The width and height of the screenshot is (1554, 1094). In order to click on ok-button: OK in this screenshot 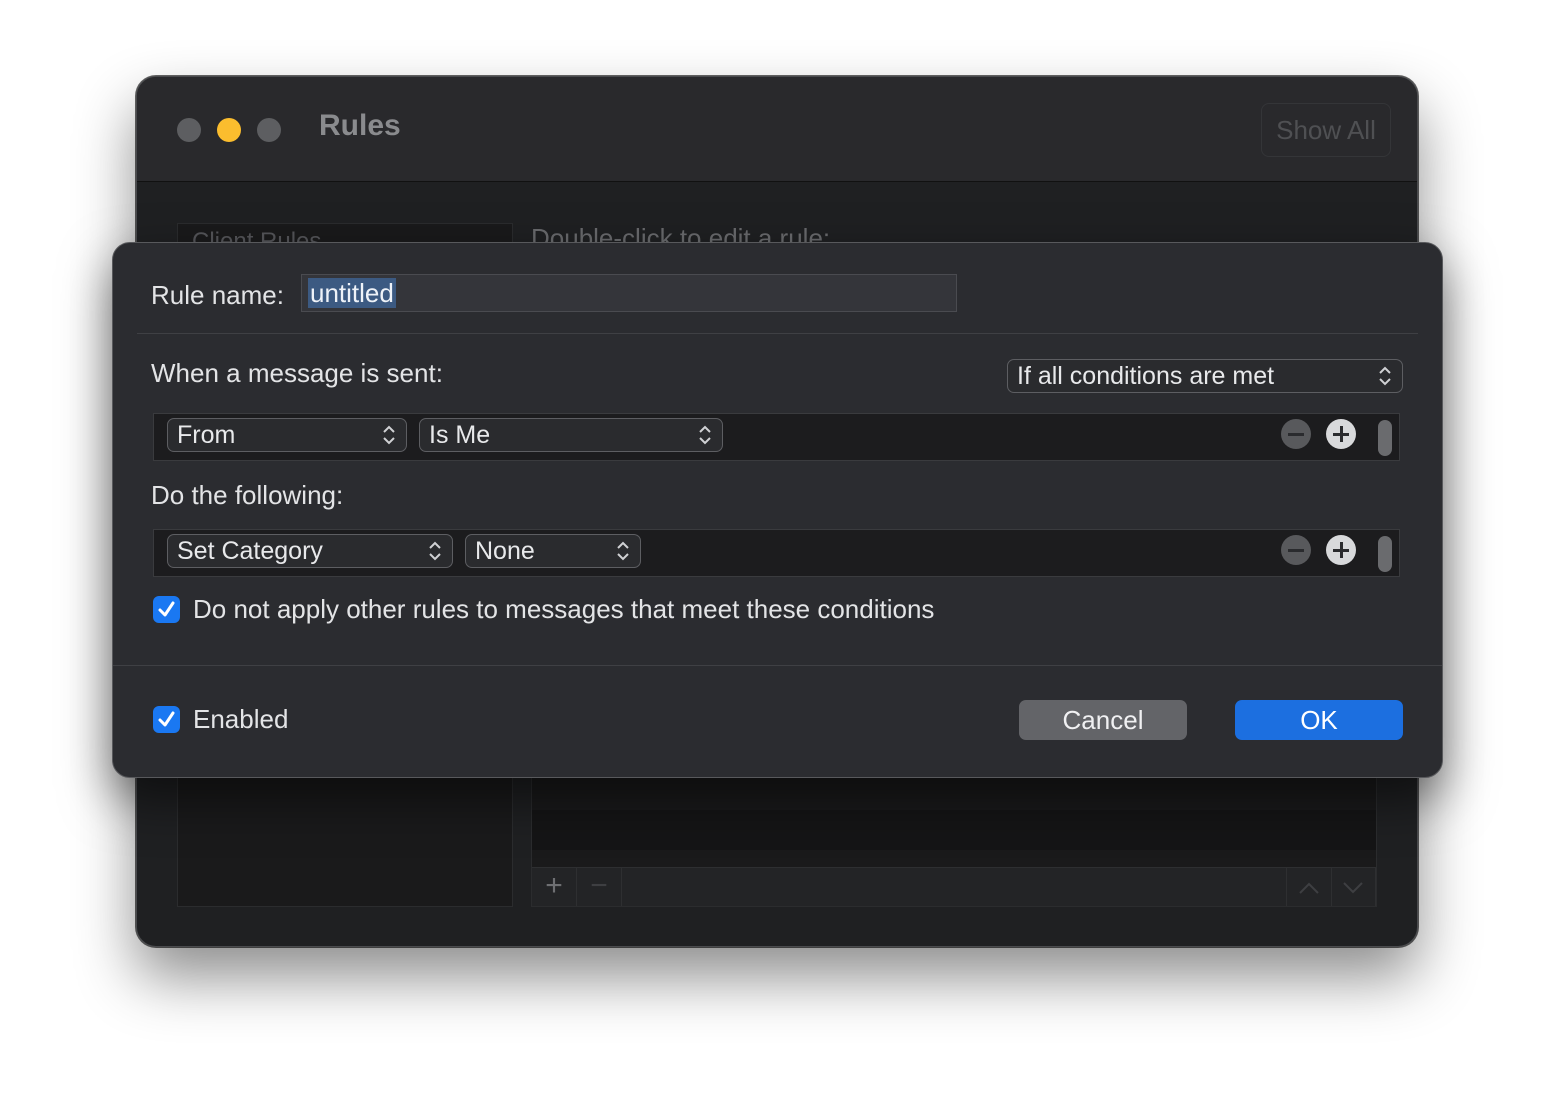, I will do `click(1319, 720)`.